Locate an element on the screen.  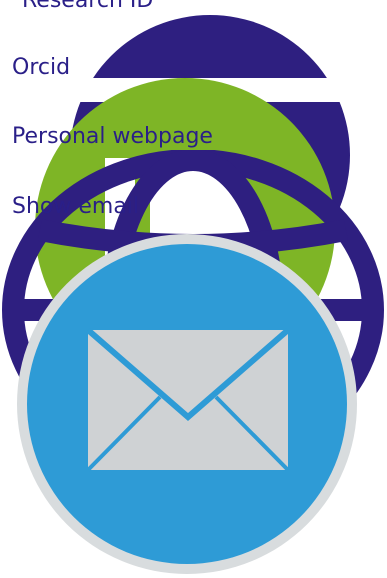
research-id-link: Research ID is located at coordinates (87, 7).